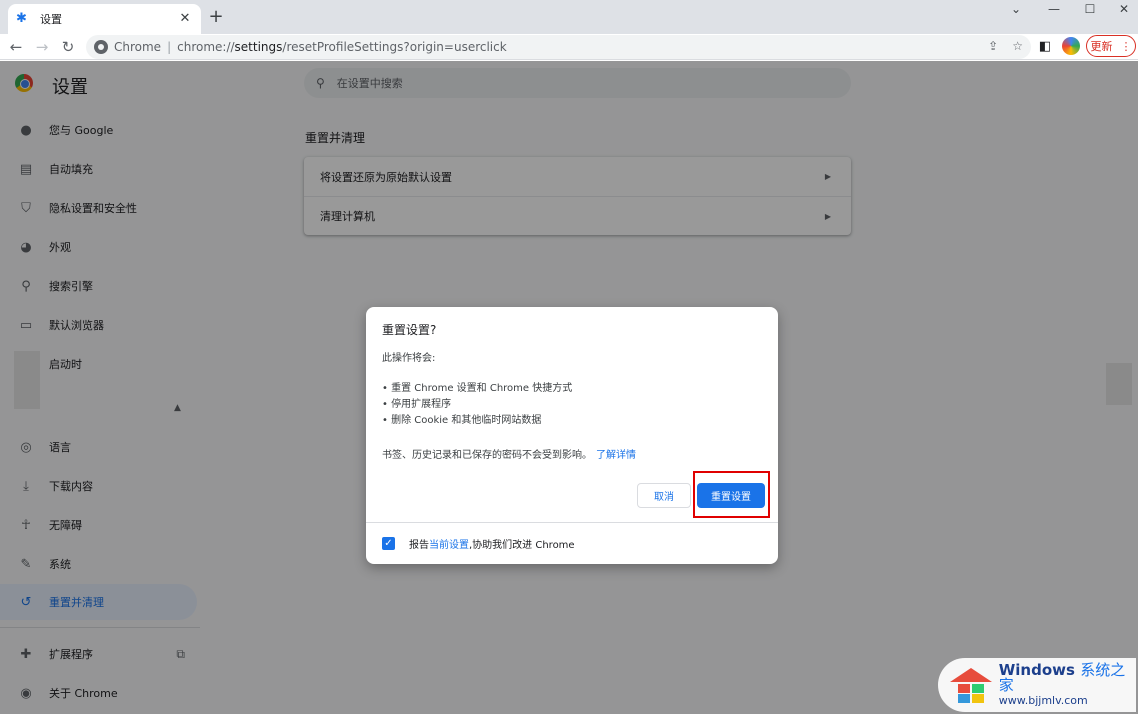 The image size is (1138, 714). What do you see at coordinates (138, 47) in the screenshot?
I see `site-chip: Chrome` at bounding box center [138, 47].